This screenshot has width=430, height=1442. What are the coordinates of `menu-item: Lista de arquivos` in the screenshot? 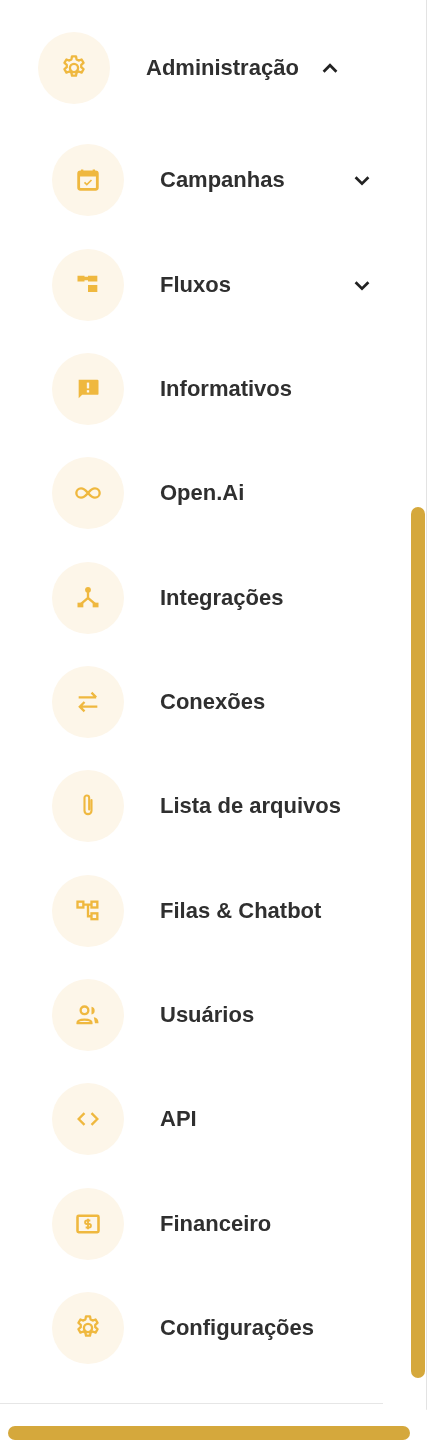 It's located at (215, 806).